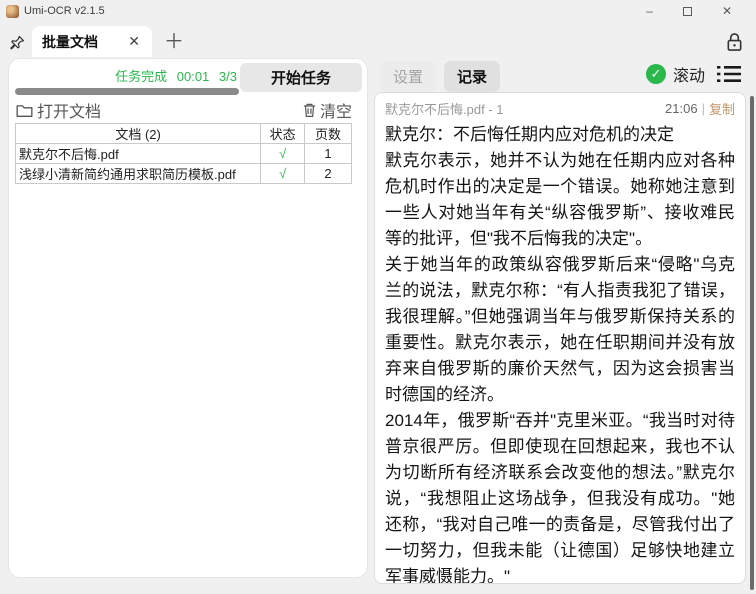 The image size is (756, 594). I want to click on window-title: Umi-OCR v2.1.5, so click(64, 11).